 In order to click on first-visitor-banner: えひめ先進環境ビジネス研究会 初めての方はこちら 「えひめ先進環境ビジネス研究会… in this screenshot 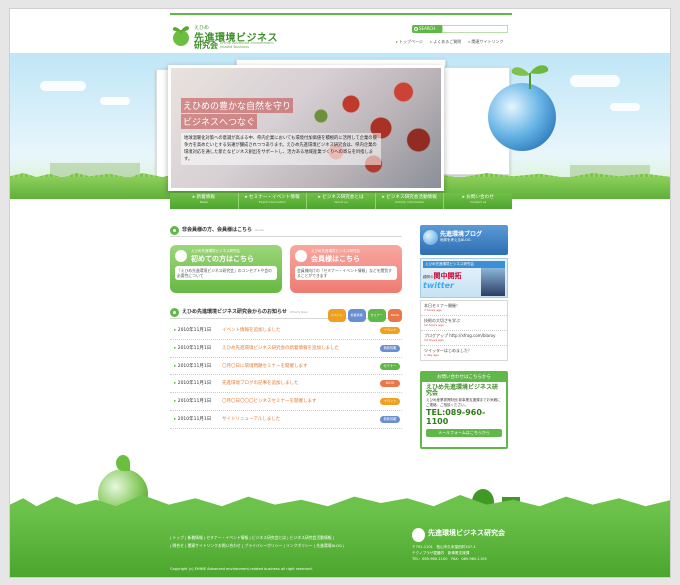, I will do `click(226, 269)`.